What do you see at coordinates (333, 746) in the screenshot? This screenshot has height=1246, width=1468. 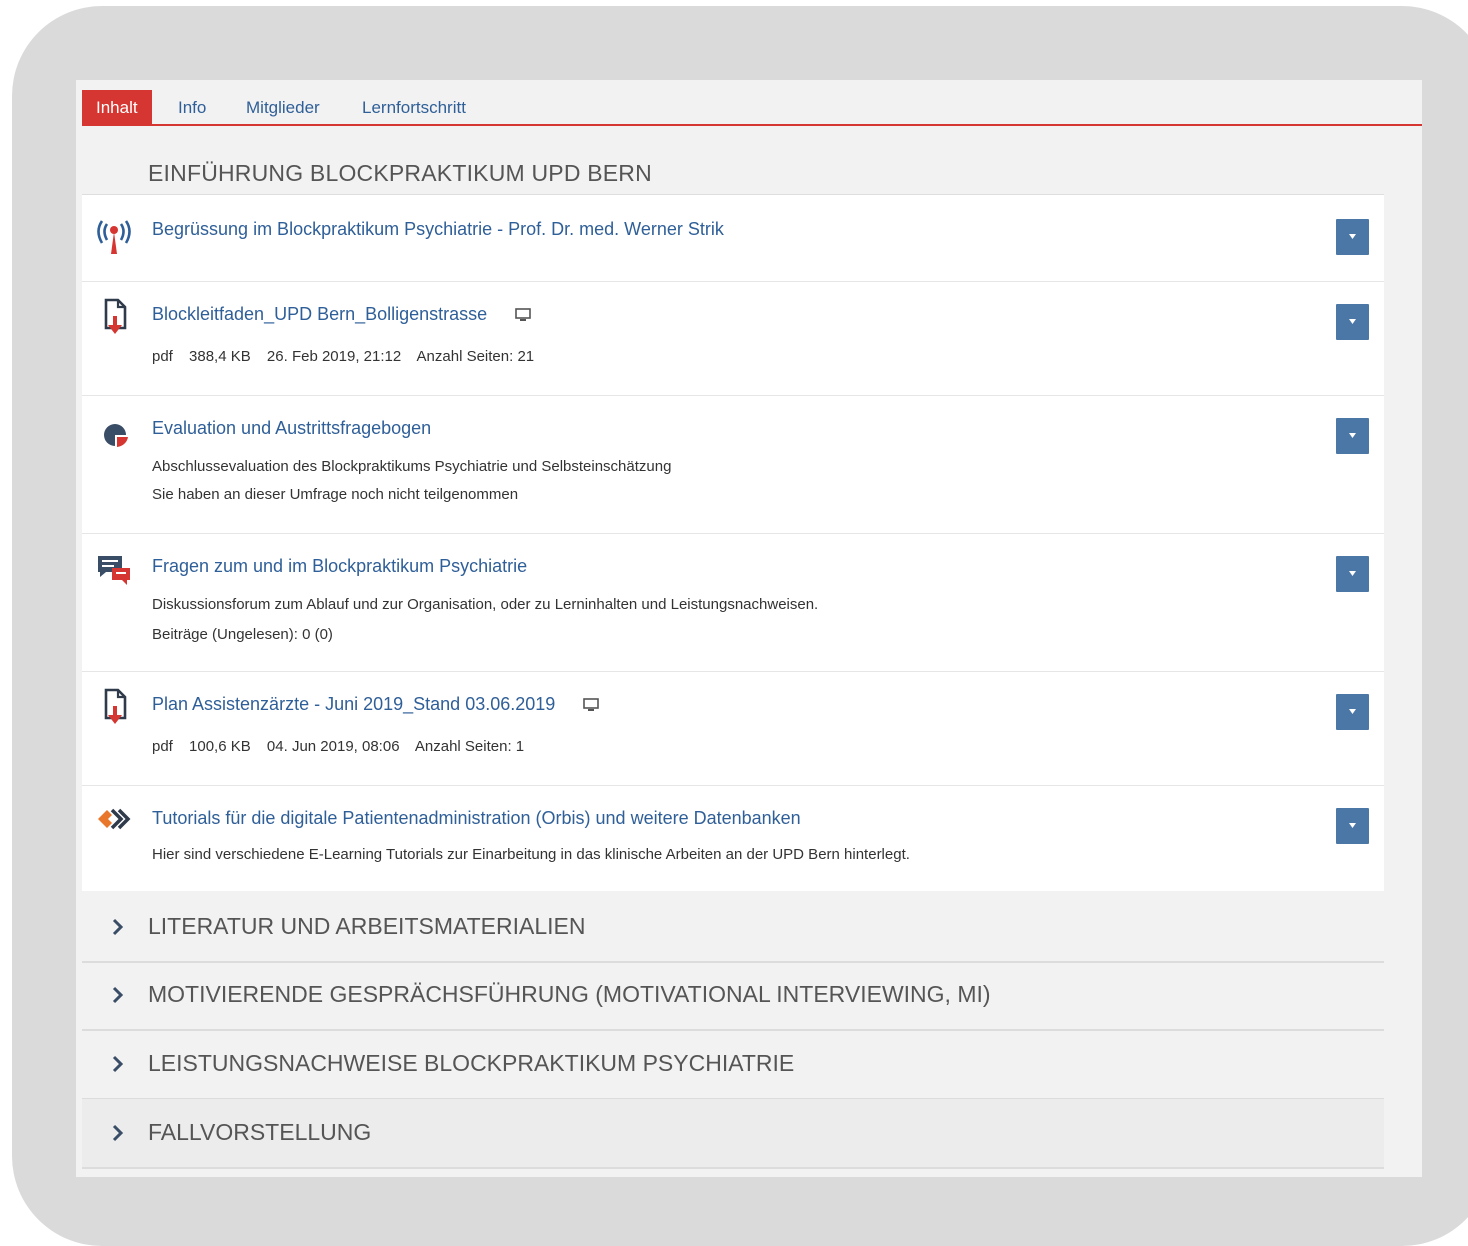 I see `file-date: 04. Jun 2019, 08:06` at bounding box center [333, 746].